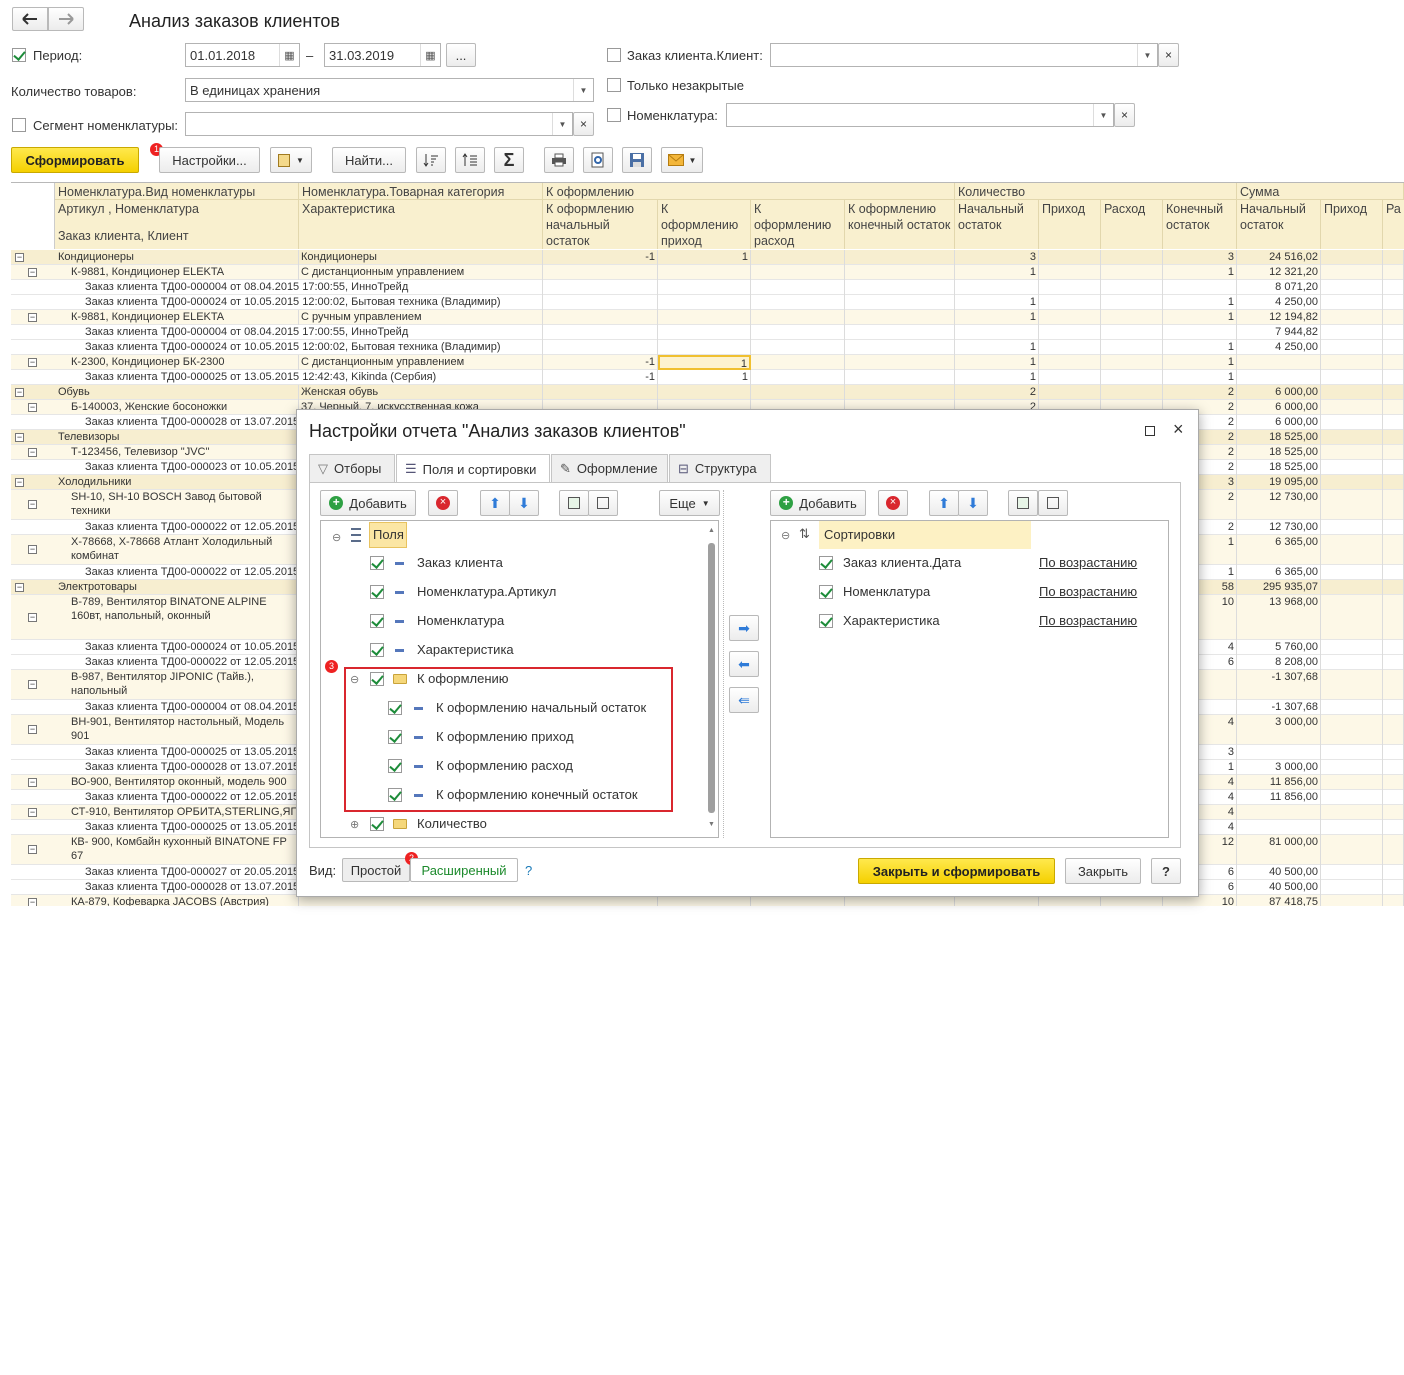  I want to click on segment-clear-button: ×, so click(583, 124).